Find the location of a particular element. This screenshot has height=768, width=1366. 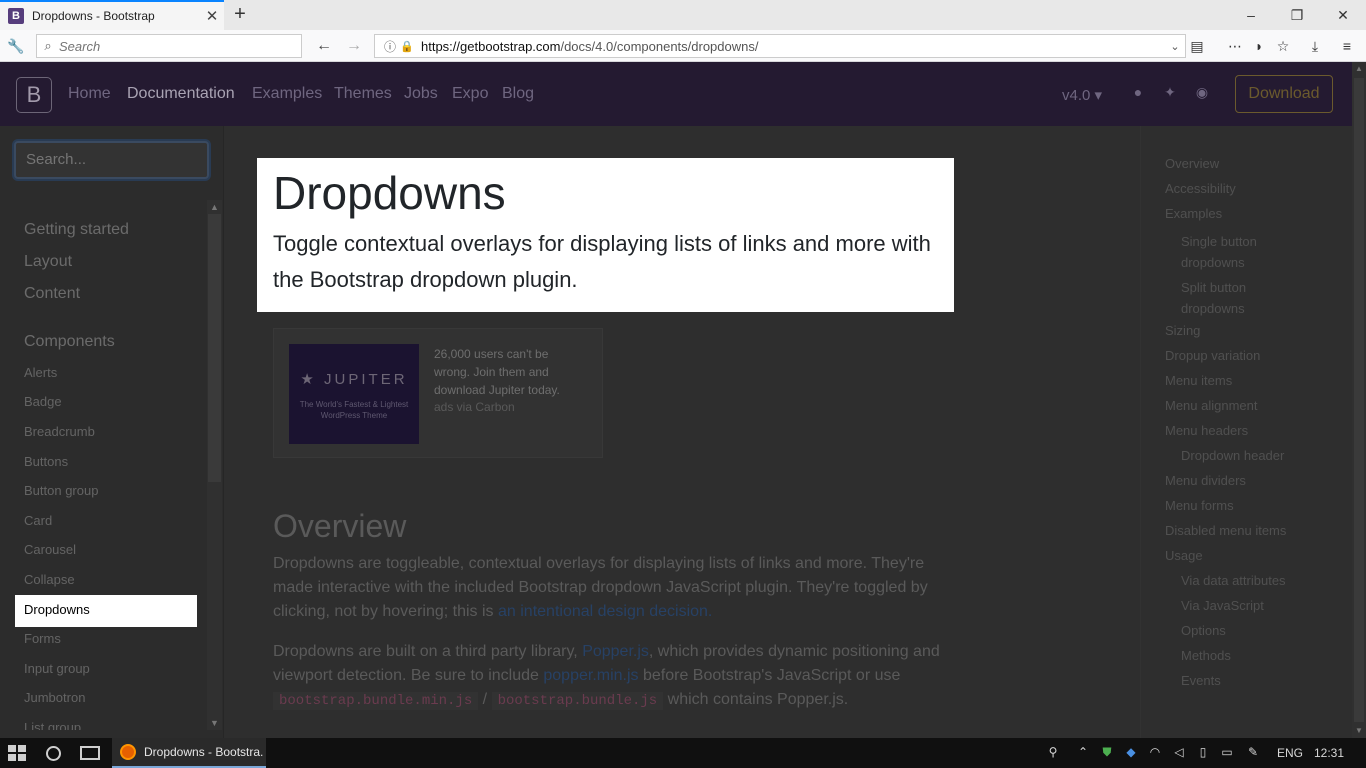

clock: 12:31 is located at coordinates (1329, 753).